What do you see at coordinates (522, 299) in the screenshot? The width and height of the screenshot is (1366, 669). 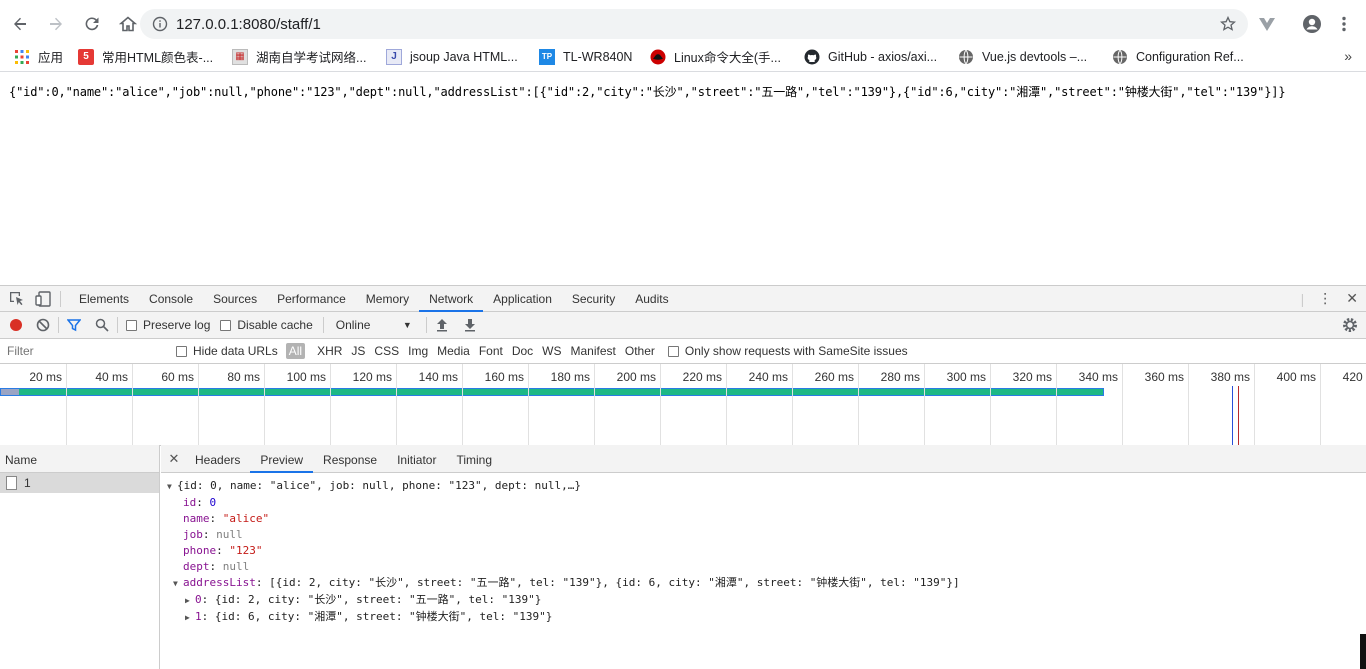 I see `tab-application: Application` at bounding box center [522, 299].